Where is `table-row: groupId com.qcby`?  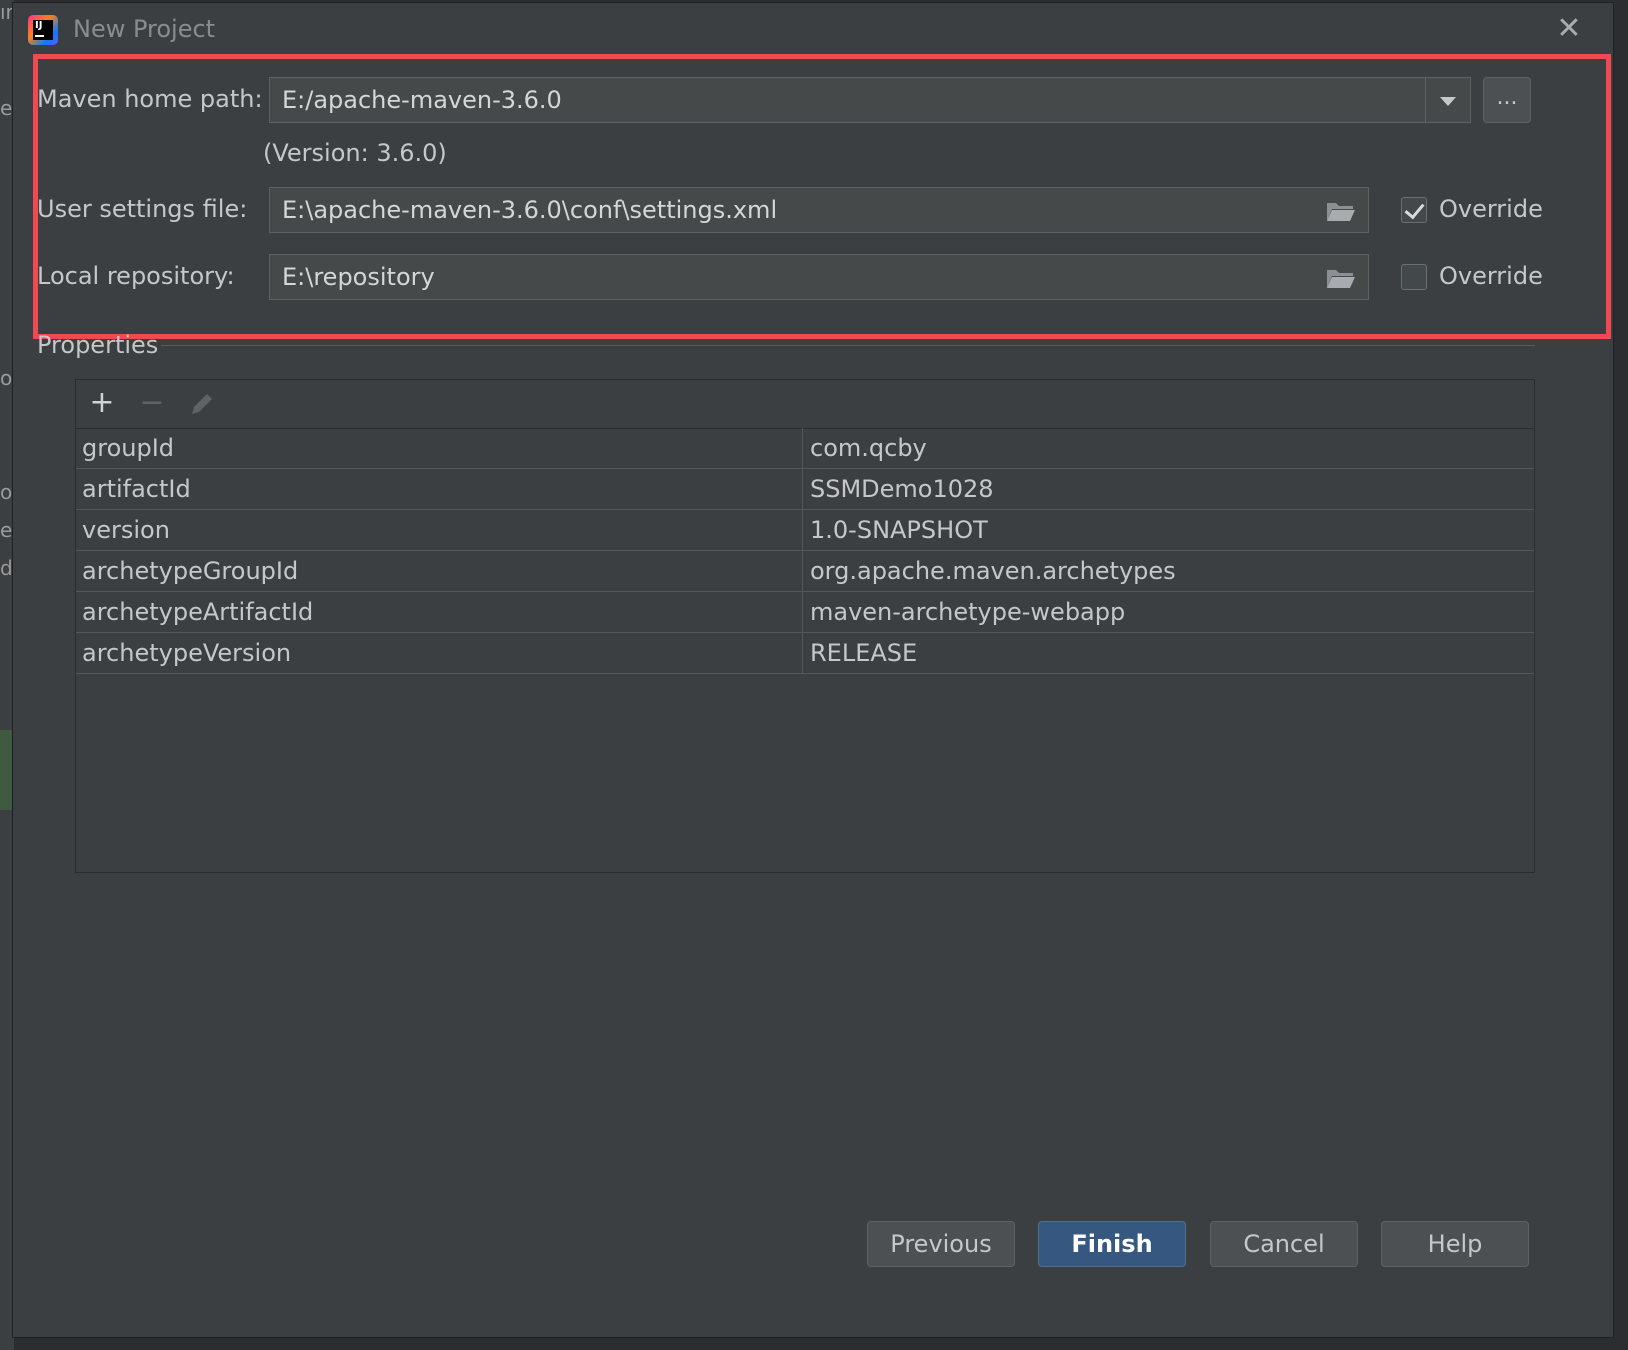
table-row: groupId com.qcby is located at coordinates (805, 448).